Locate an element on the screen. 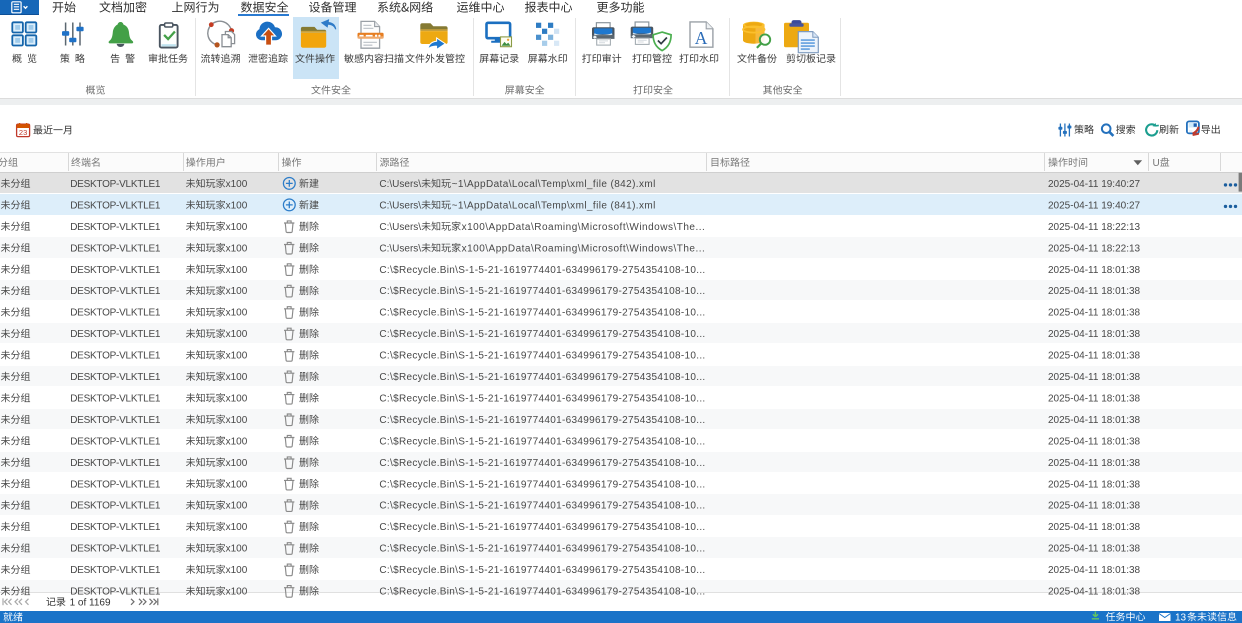  svg-text: 1 of 1169 is located at coordinates (90, 602).